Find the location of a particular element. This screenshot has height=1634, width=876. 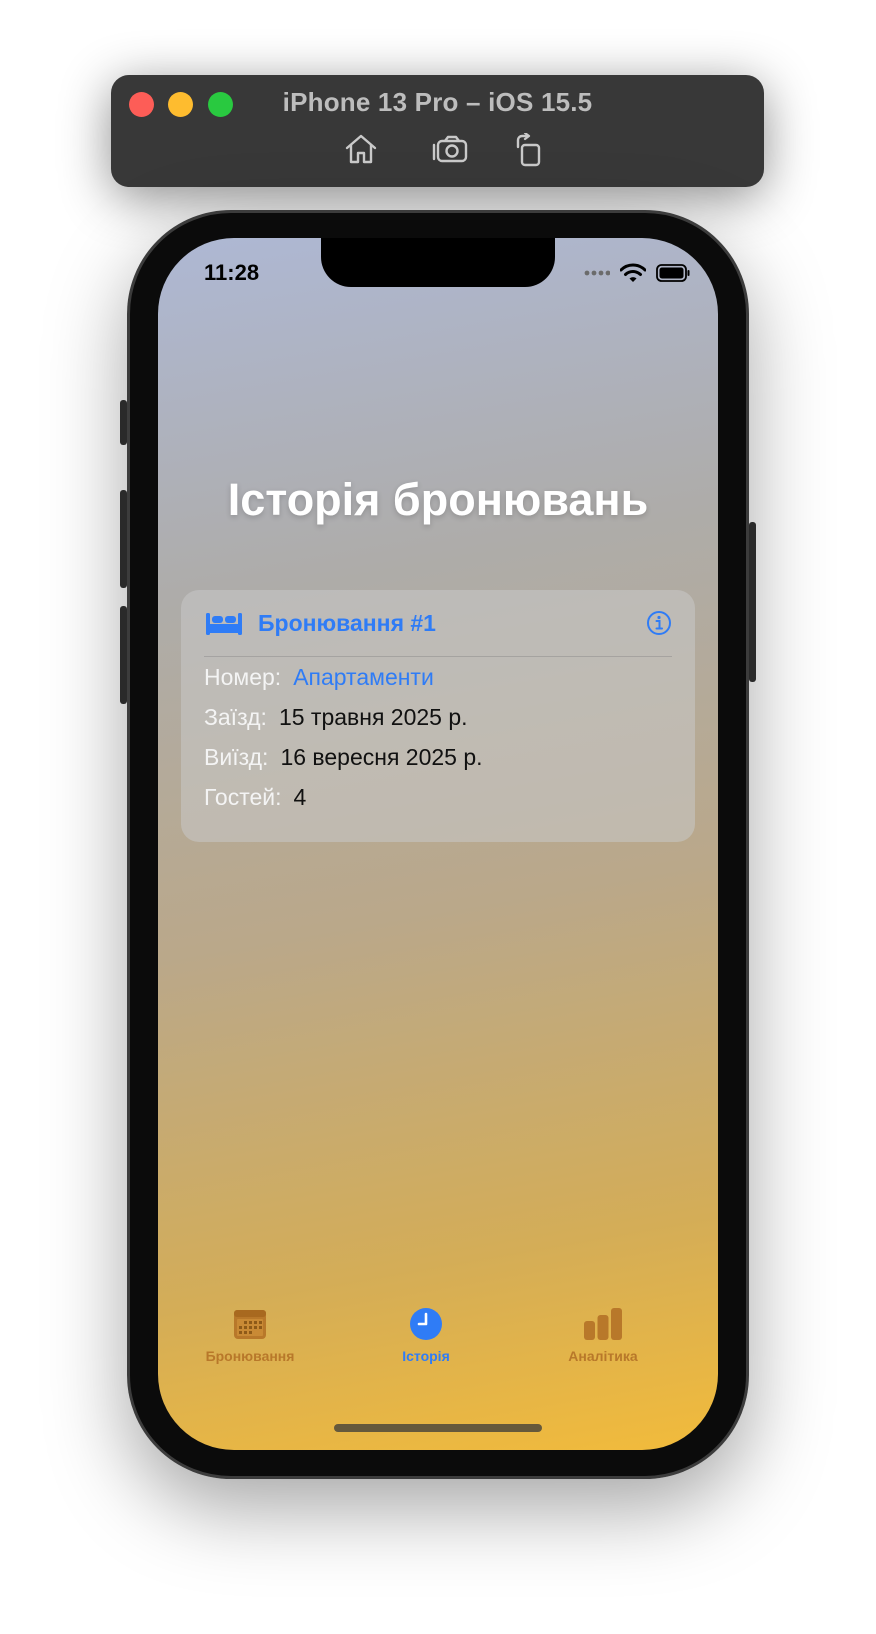

page-title: Історія бронювань is located at coordinates (438, 499).